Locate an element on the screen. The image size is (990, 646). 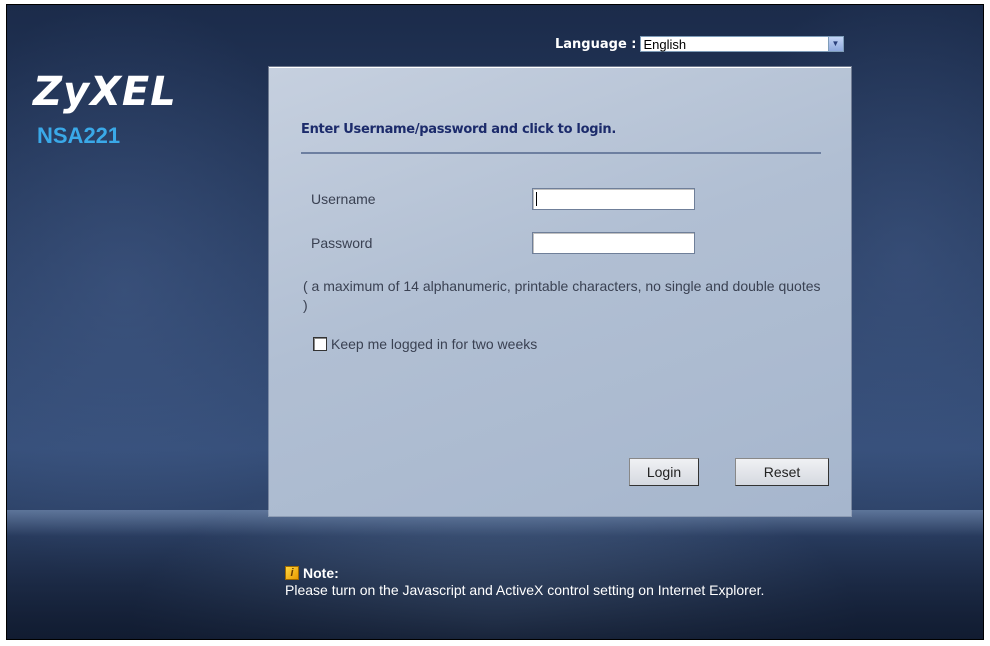
zyxel-logo: ZyXEL is located at coordinates (105, 92).